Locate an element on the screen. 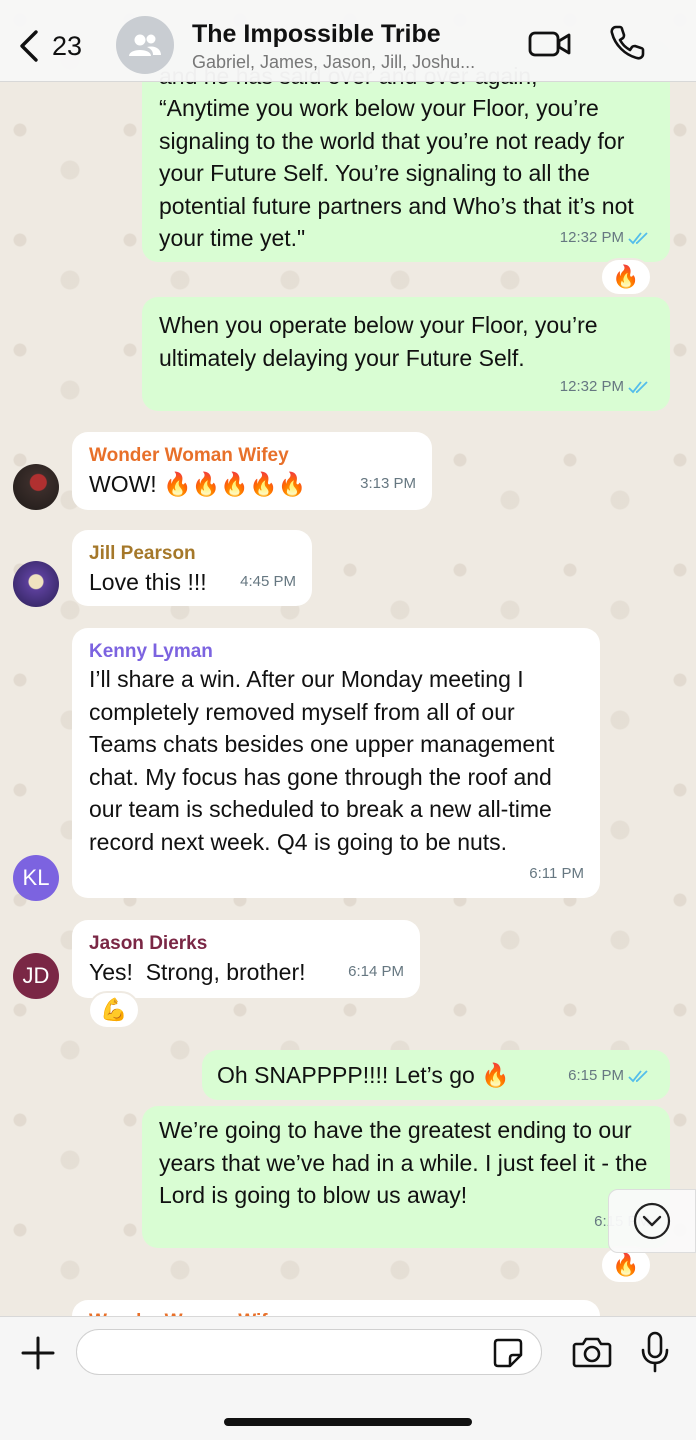  message-time: 6:14 PM is located at coordinates (376, 971).